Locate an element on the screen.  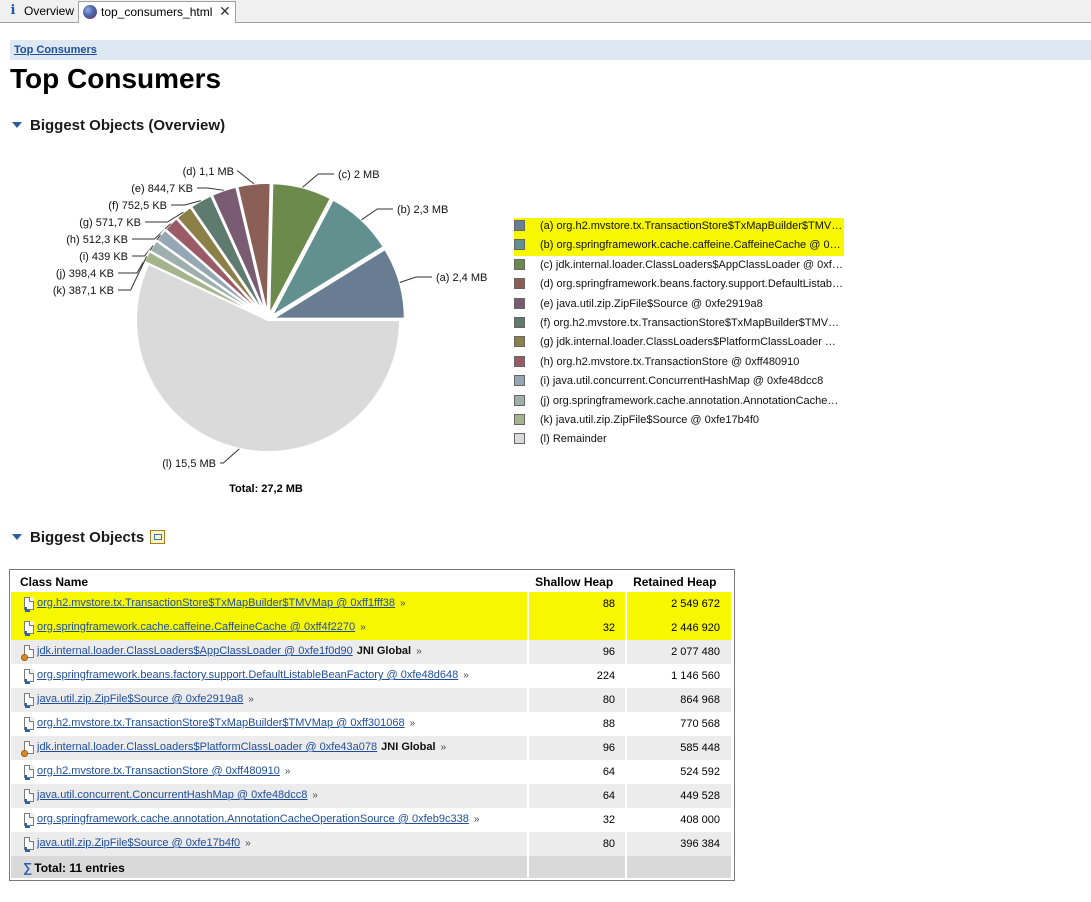
retained-heap-cell: 2 549 672 is located at coordinates (679, 604).